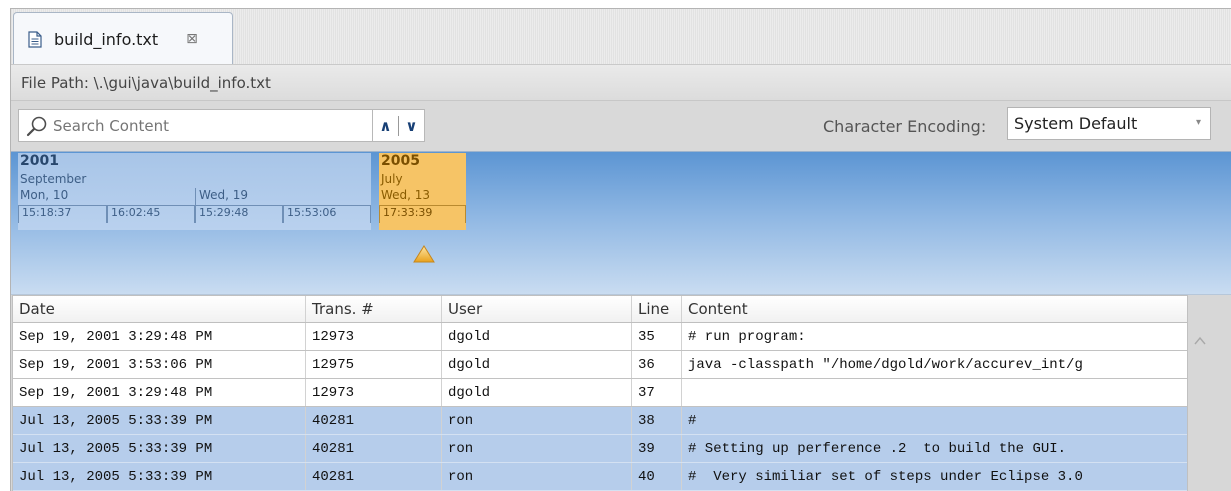 This screenshot has width=1231, height=491. What do you see at coordinates (159, 309) in the screenshot?
I see `column-header-date: Date` at bounding box center [159, 309].